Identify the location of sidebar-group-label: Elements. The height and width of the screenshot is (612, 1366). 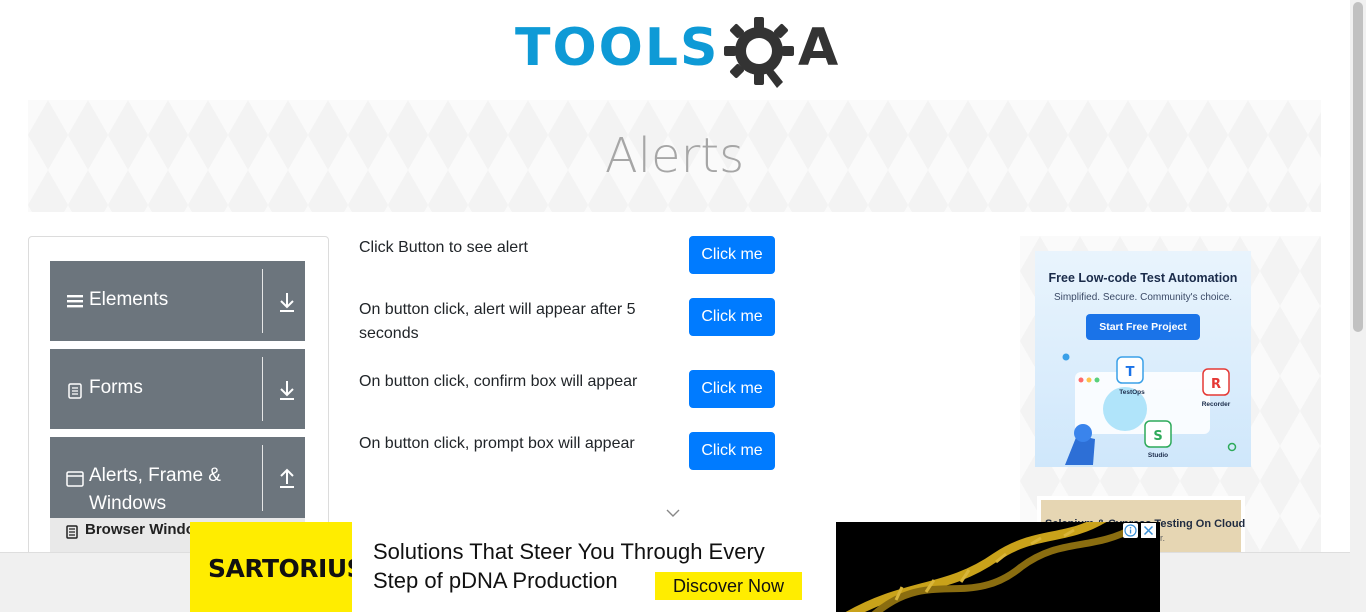
(129, 299).